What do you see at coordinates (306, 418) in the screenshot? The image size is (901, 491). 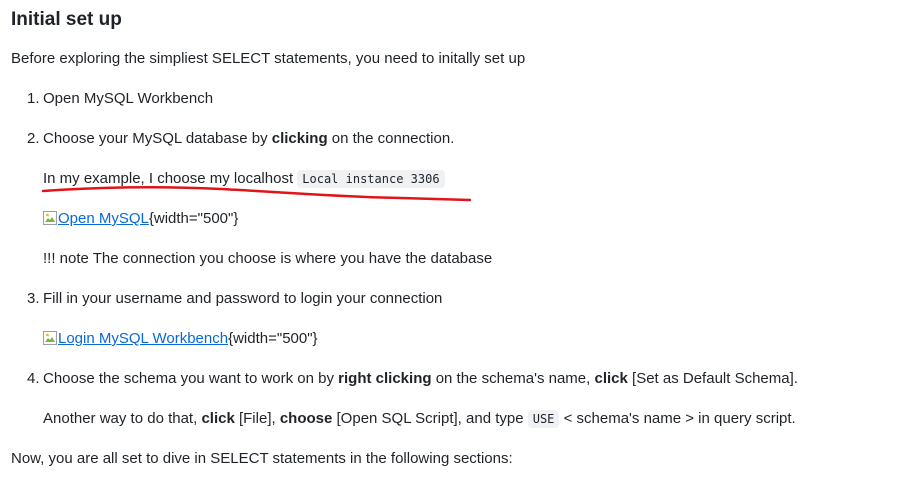 I see `alt-bold-2: choose` at bounding box center [306, 418].